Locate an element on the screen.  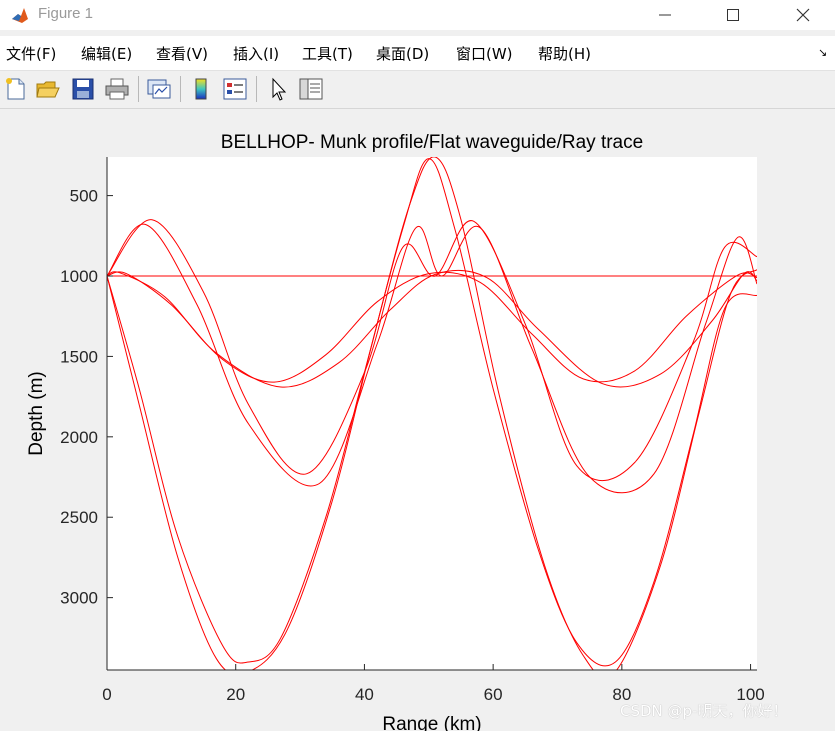
x-tick-label: 60 is located at coordinates (493, 694).